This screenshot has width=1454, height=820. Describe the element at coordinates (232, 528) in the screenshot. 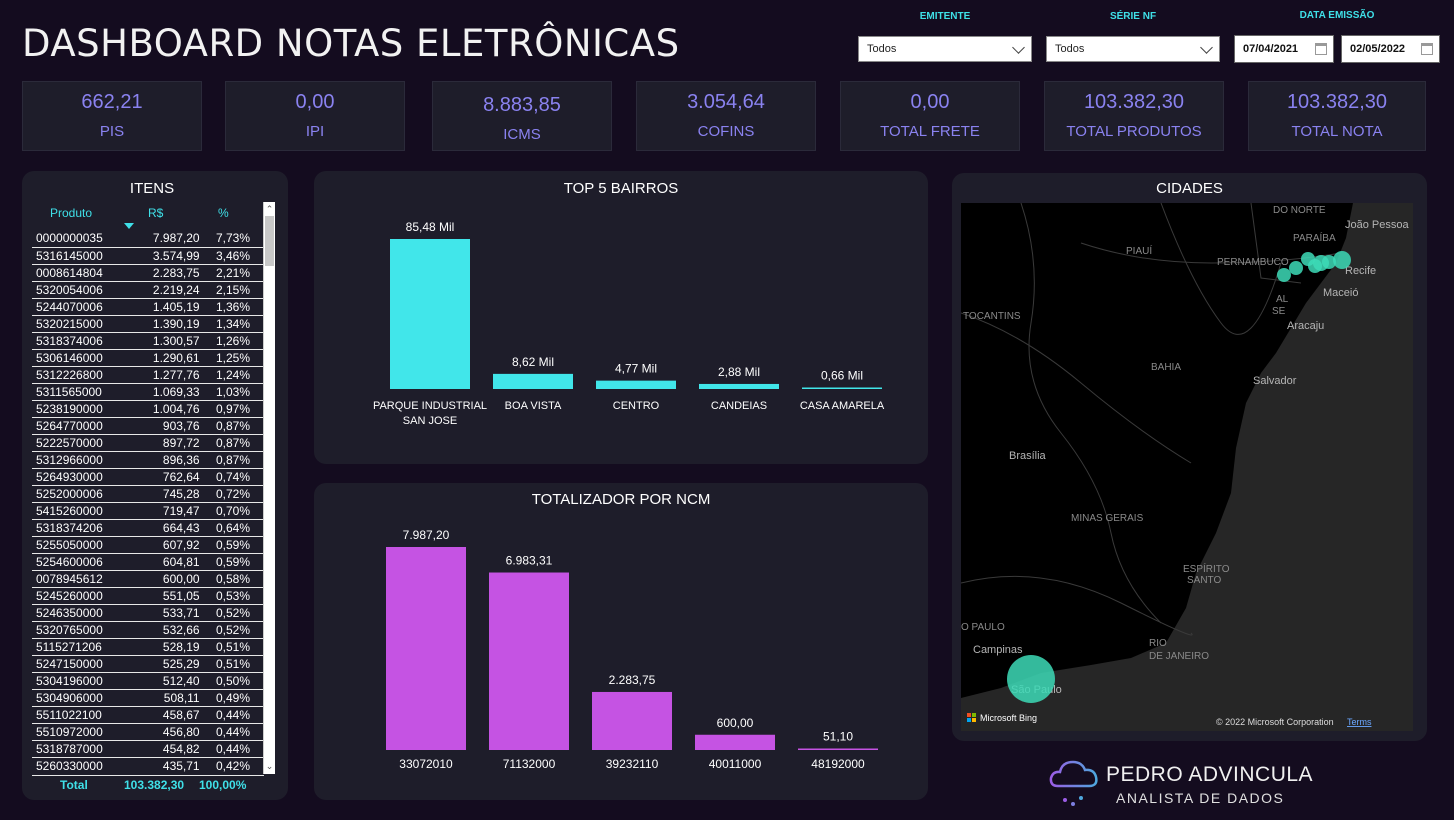

I see `cell-pct: 0,64%` at that location.